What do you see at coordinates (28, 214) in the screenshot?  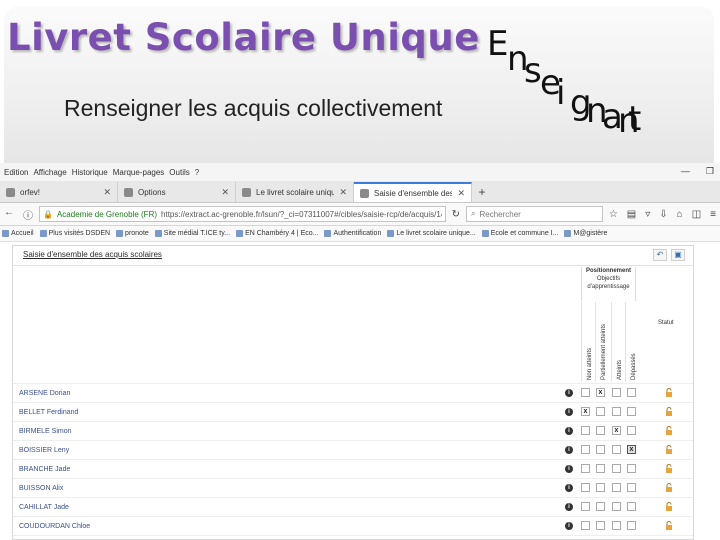 I see `info-icon: ⓘ` at bounding box center [28, 214].